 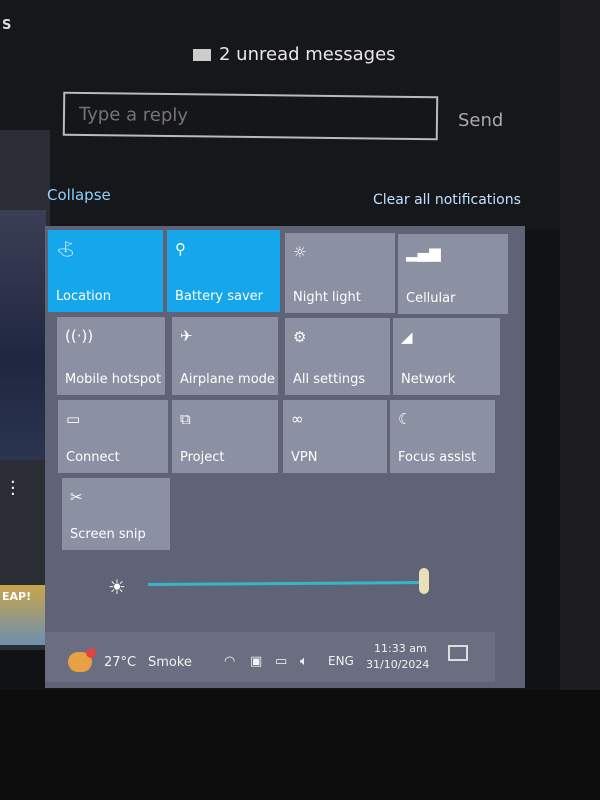 I want to click on clock-date: 31/10/2024, so click(x=397, y=664).